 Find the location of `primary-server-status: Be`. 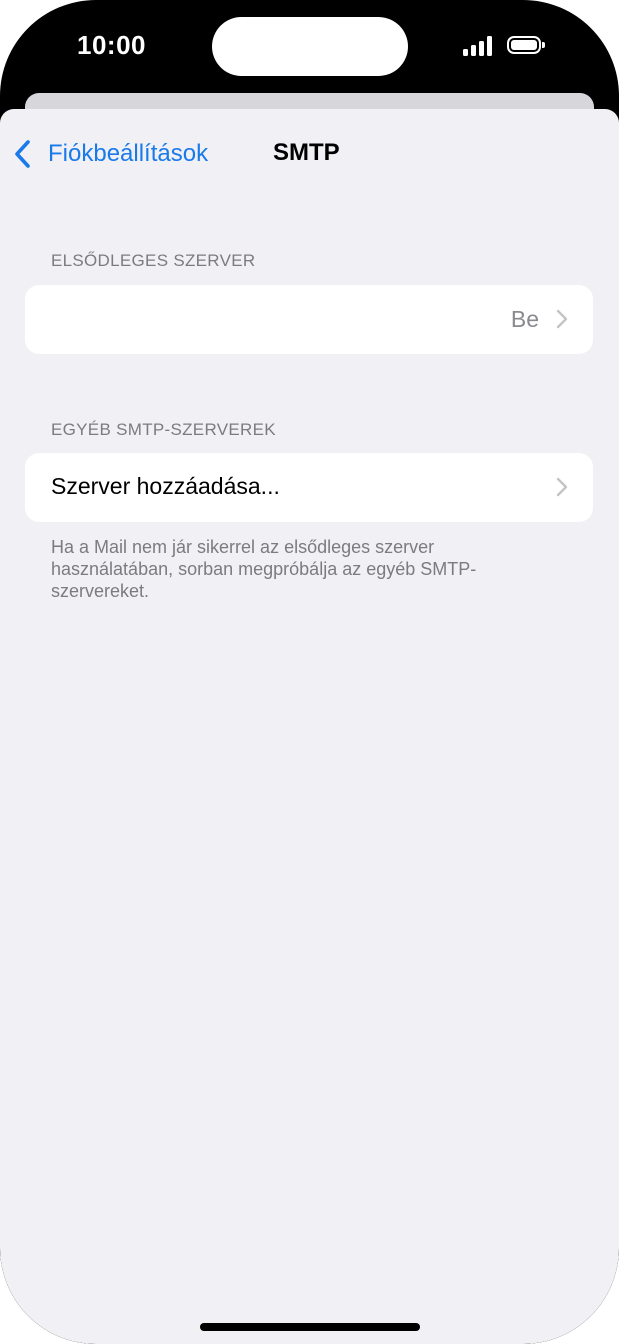

primary-server-status: Be is located at coordinates (524, 319).